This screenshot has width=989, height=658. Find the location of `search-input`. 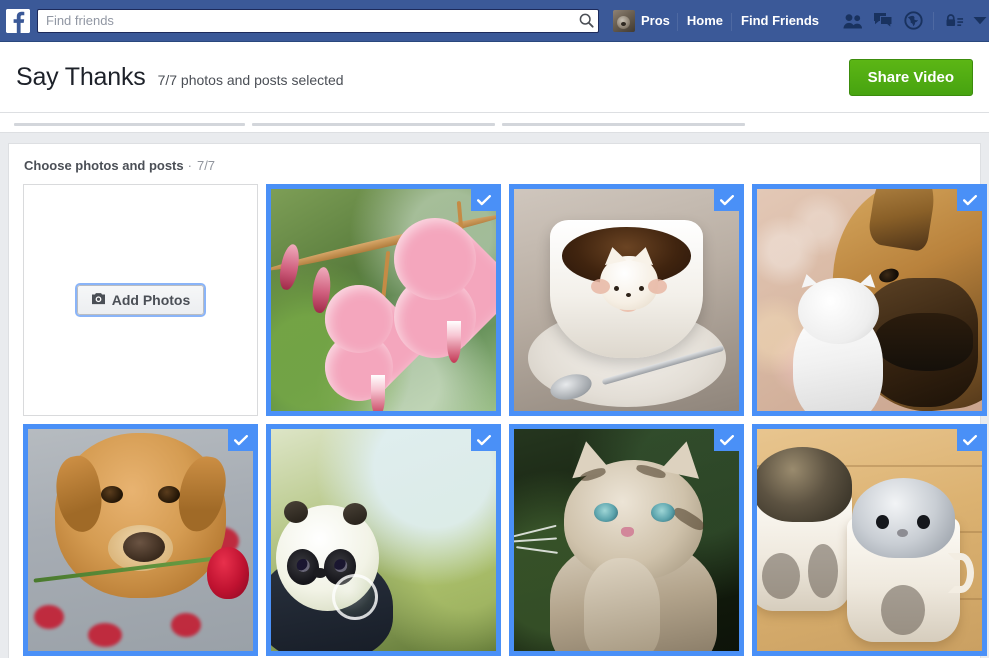

search-input is located at coordinates (318, 20).